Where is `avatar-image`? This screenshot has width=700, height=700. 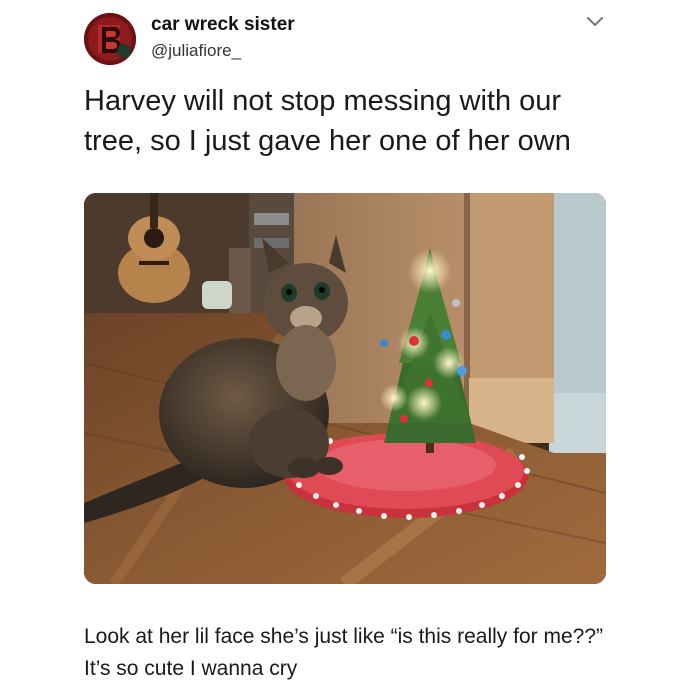 avatar-image is located at coordinates (110, 39).